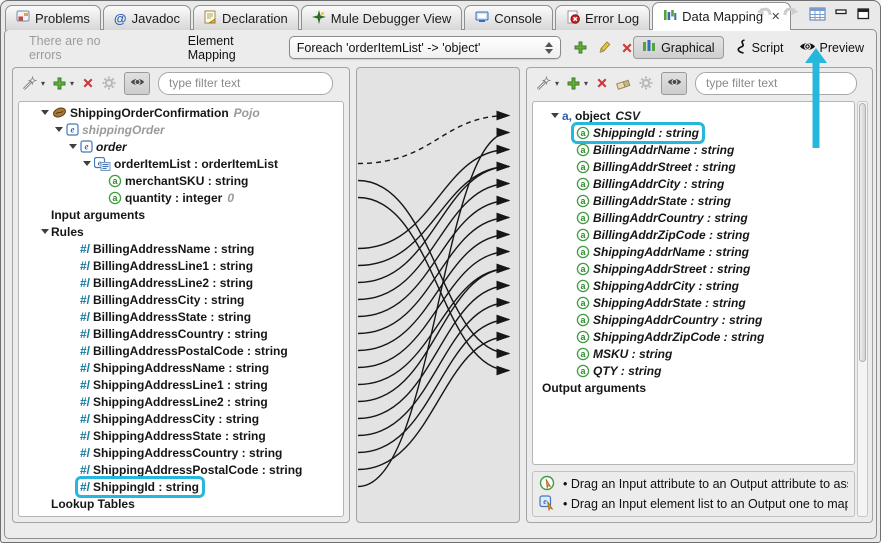 The width and height of the screenshot is (881, 543). Describe the element at coordinates (595, 388) in the screenshot. I see `tree-item-box: Output arguments` at that location.